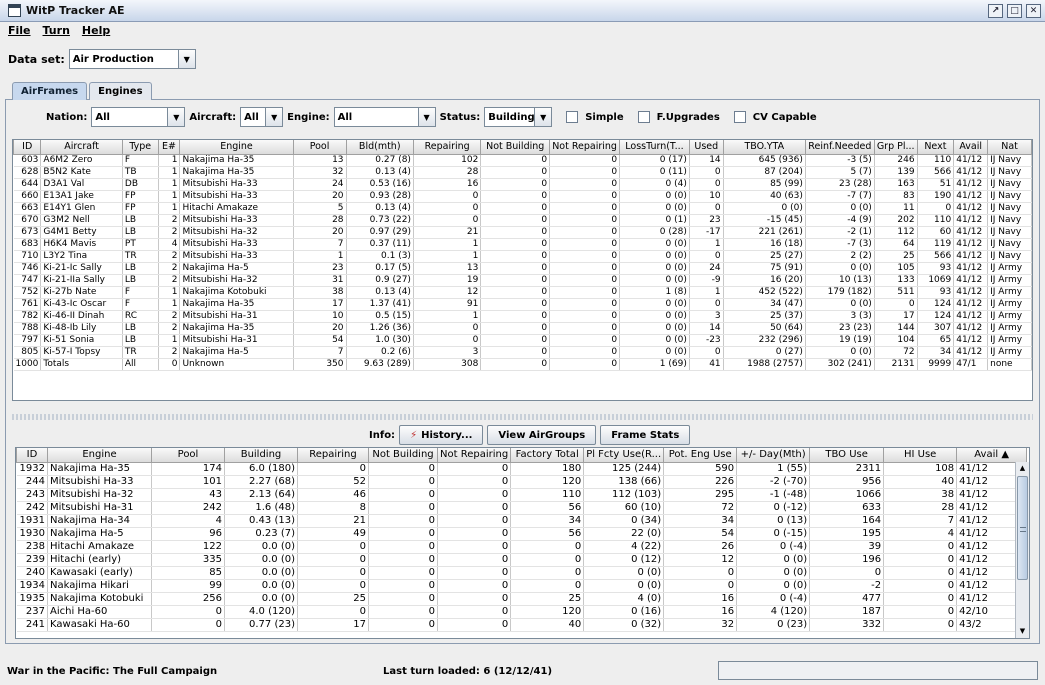  I want to click on airframes-column-header: Nat, so click(1009, 147).